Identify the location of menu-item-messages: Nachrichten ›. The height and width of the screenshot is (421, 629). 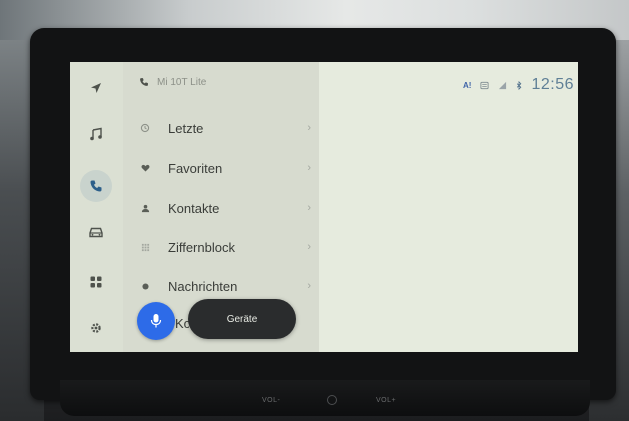
(225, 286).